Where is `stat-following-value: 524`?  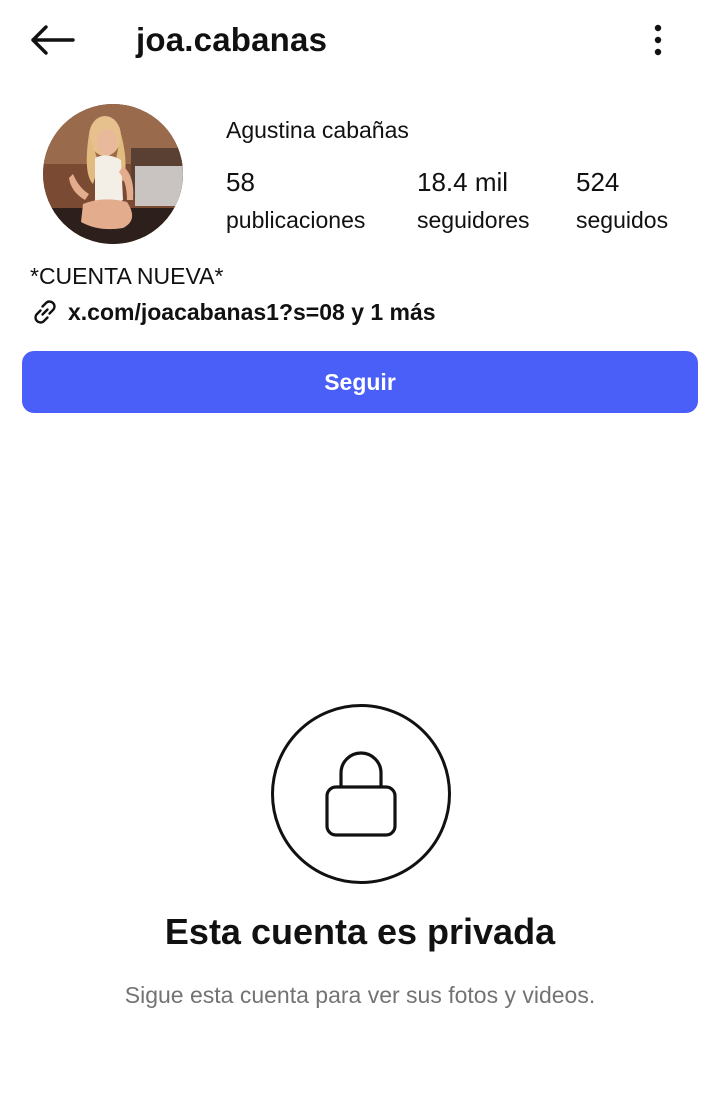
stat-following-value: 524 is located at coordinates (598, 182).